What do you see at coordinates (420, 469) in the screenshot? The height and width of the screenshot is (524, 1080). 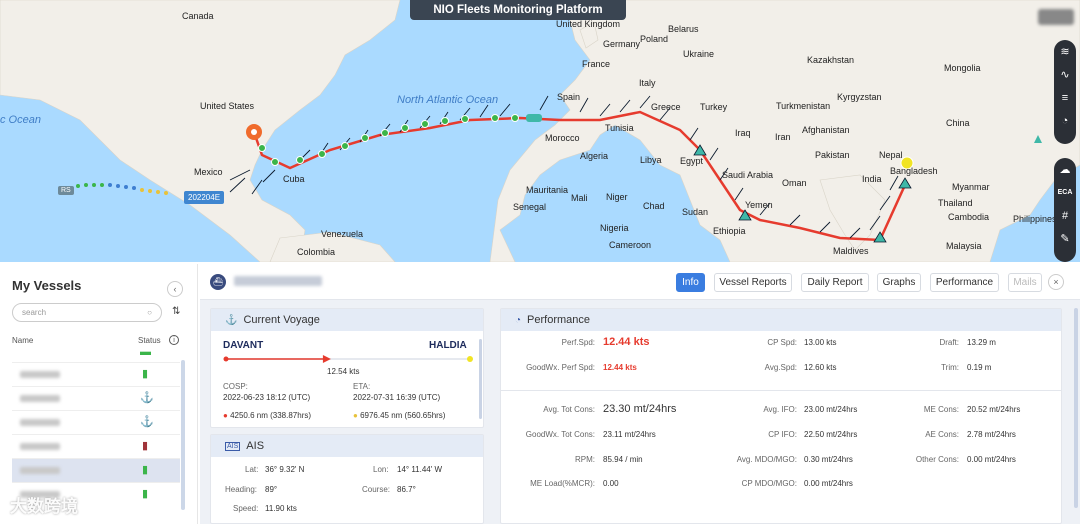 I see `lon-value: 14° 11.44' W` at bounding box center [420, 469].